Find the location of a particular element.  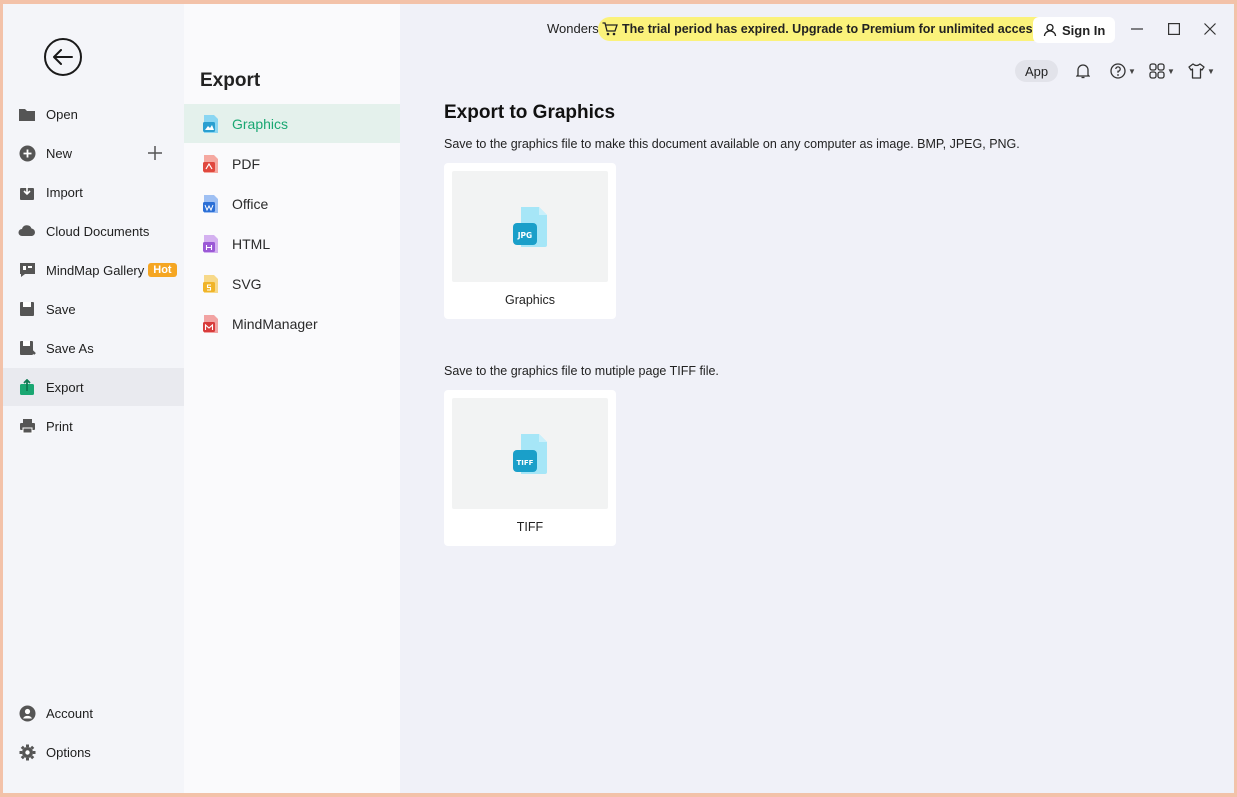

sidebar-item-account: Account is located at coordinates (93, 713).